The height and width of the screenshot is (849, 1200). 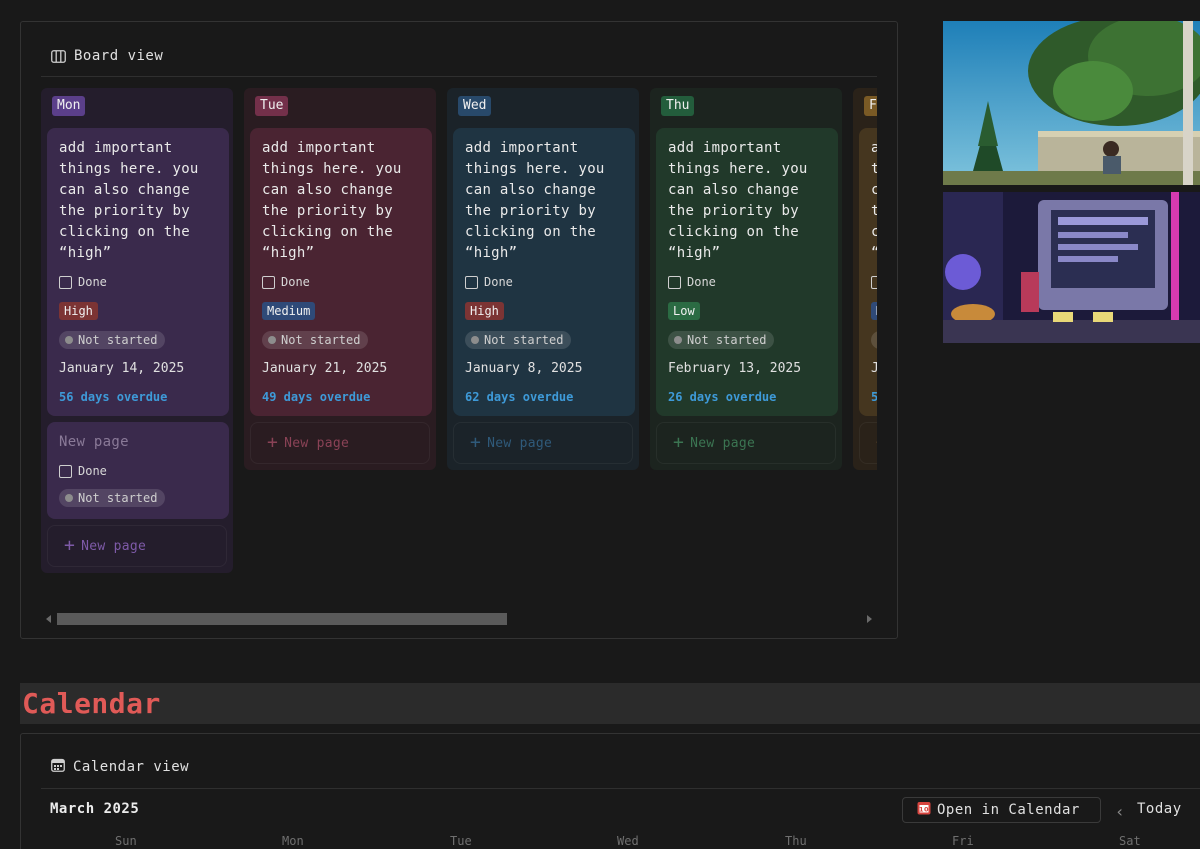 I want to click on today-button: Today, so click(x=1159, y=809).